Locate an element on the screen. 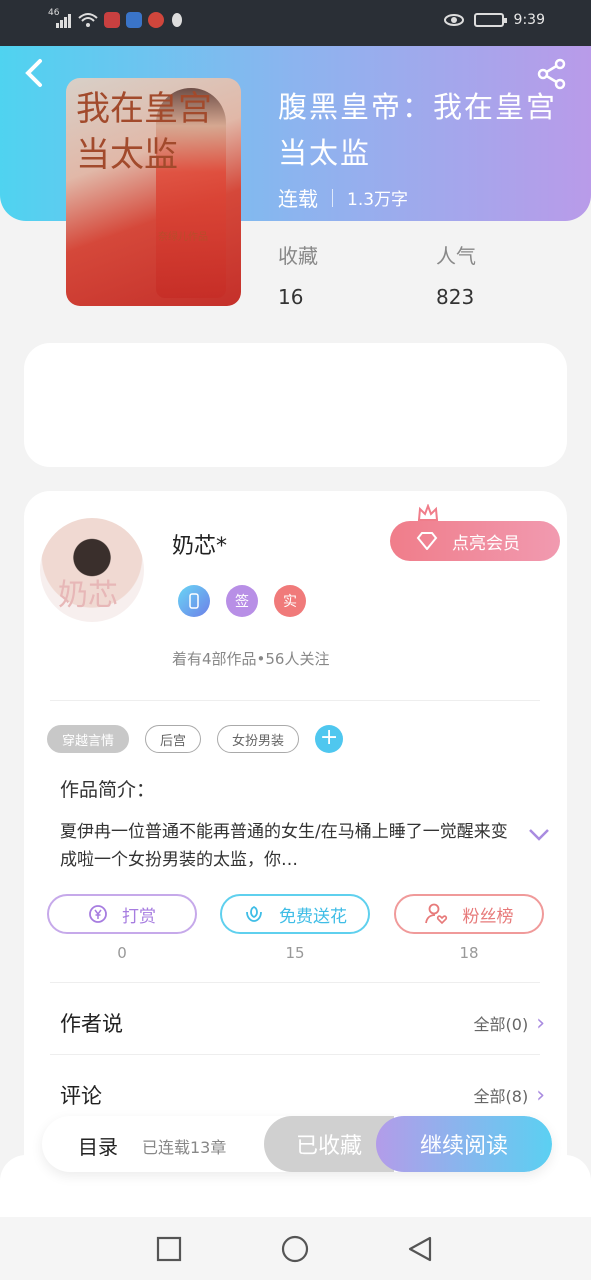  cover-title: 我在皇宫当太监 is located at coordinates (144, 132).